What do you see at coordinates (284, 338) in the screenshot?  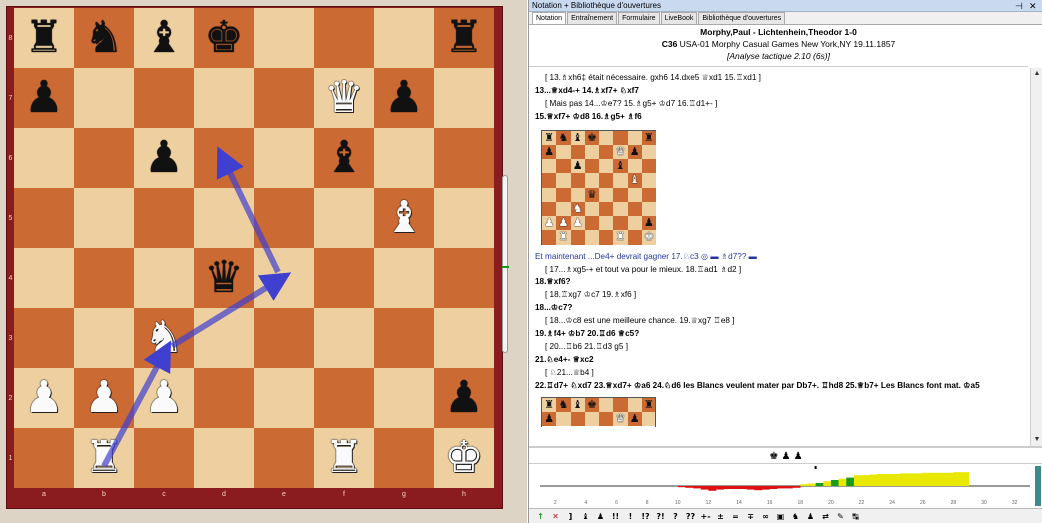 I see `square-e3` at bounding box center [284, 338].